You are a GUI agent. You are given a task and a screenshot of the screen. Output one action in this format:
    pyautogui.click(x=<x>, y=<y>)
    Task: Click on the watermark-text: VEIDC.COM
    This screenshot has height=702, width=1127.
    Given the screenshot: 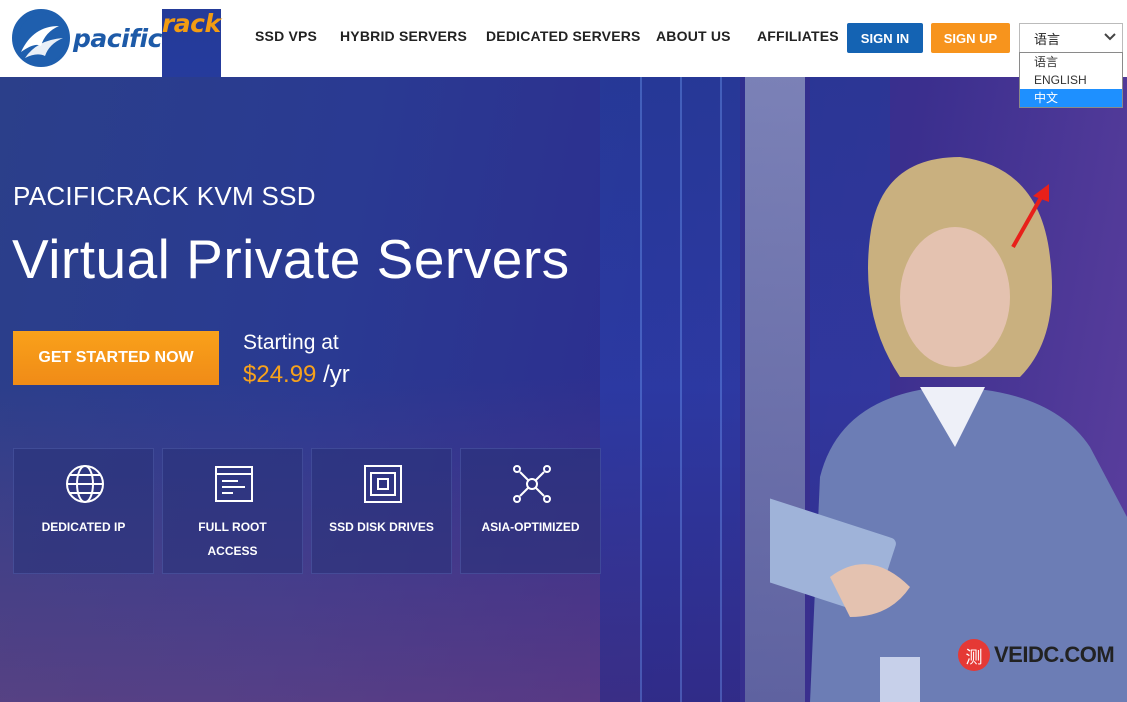 What is the action you would take?
    pyautogui.click(x=1054, y=654)
    